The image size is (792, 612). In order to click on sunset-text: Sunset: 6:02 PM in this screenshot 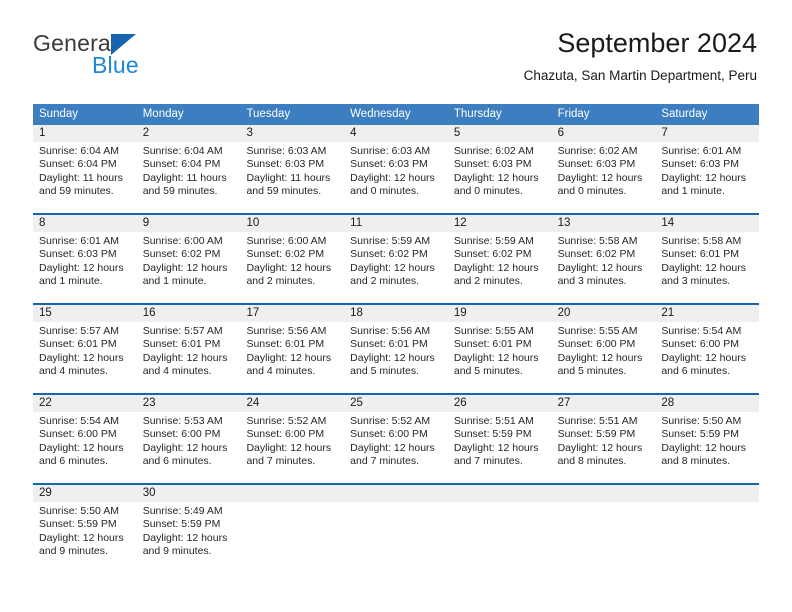, I will do `click(285, 254)`.